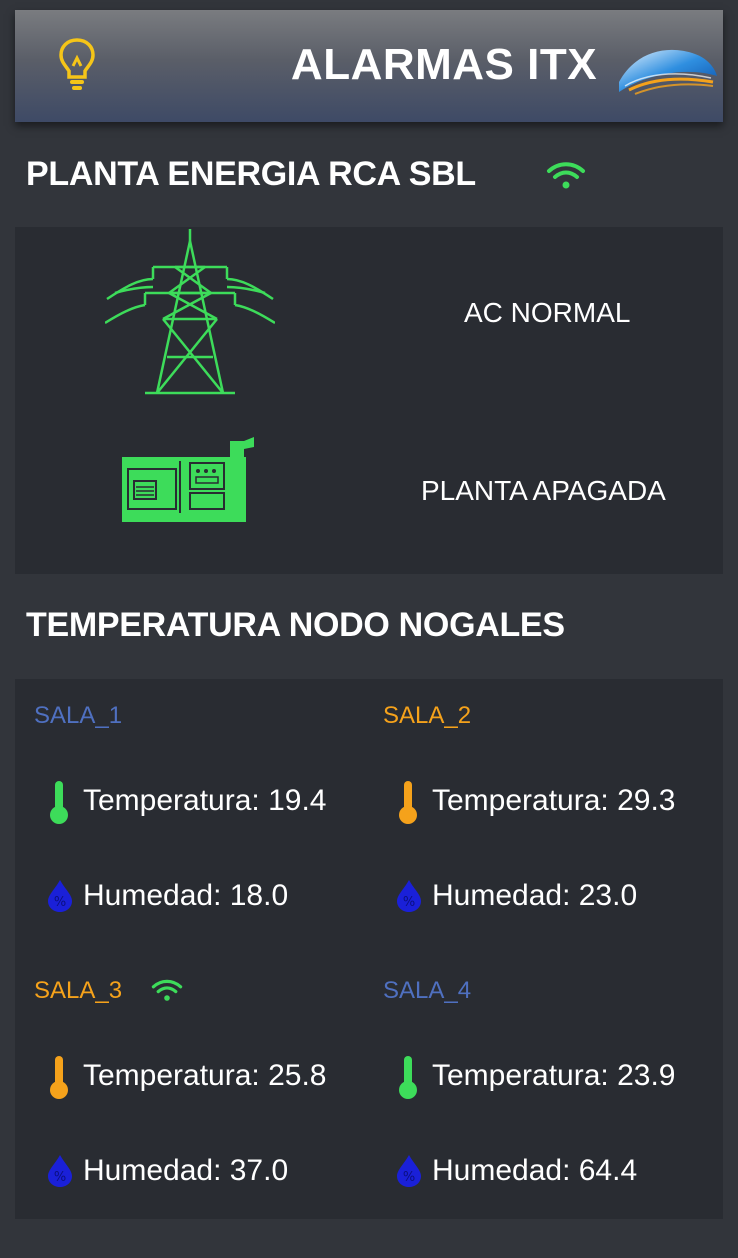 The image size is (738, 1258). What do you see at coordinates (188, 479) in the screenshot?
I see `generator-icon` at bounding box center [188, 479].